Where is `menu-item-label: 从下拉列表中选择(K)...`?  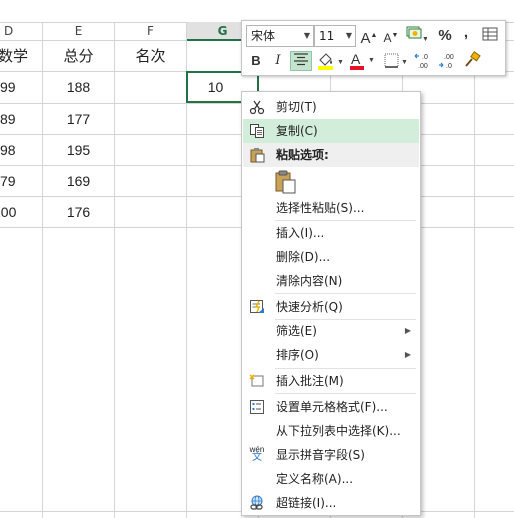 menu-item-label: 从下拉列表中选择(K)... is located at coordinates (338, 431).